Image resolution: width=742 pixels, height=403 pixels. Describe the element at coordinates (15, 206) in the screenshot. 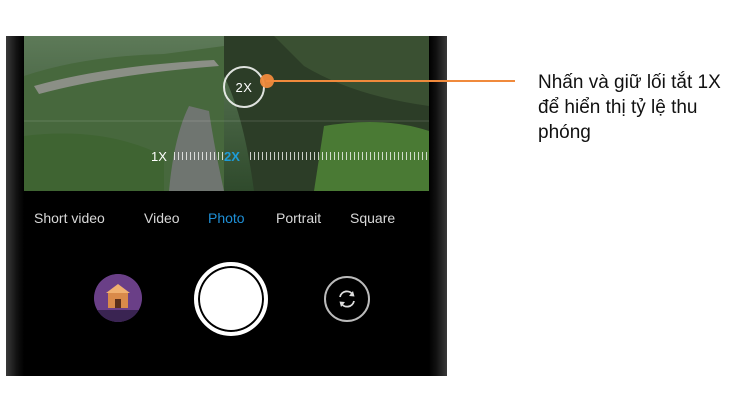

I see `phone-left-edge` at that location.